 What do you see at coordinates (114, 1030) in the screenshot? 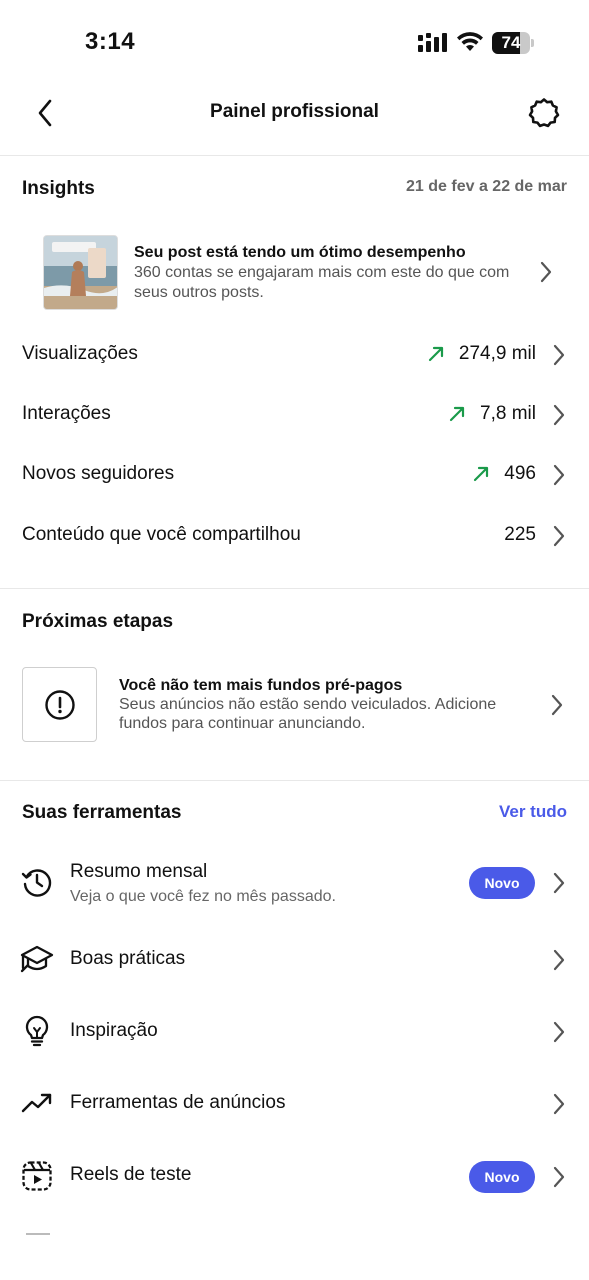
I see `tool-label: Inspiração` at bounding box center [114, 1030].